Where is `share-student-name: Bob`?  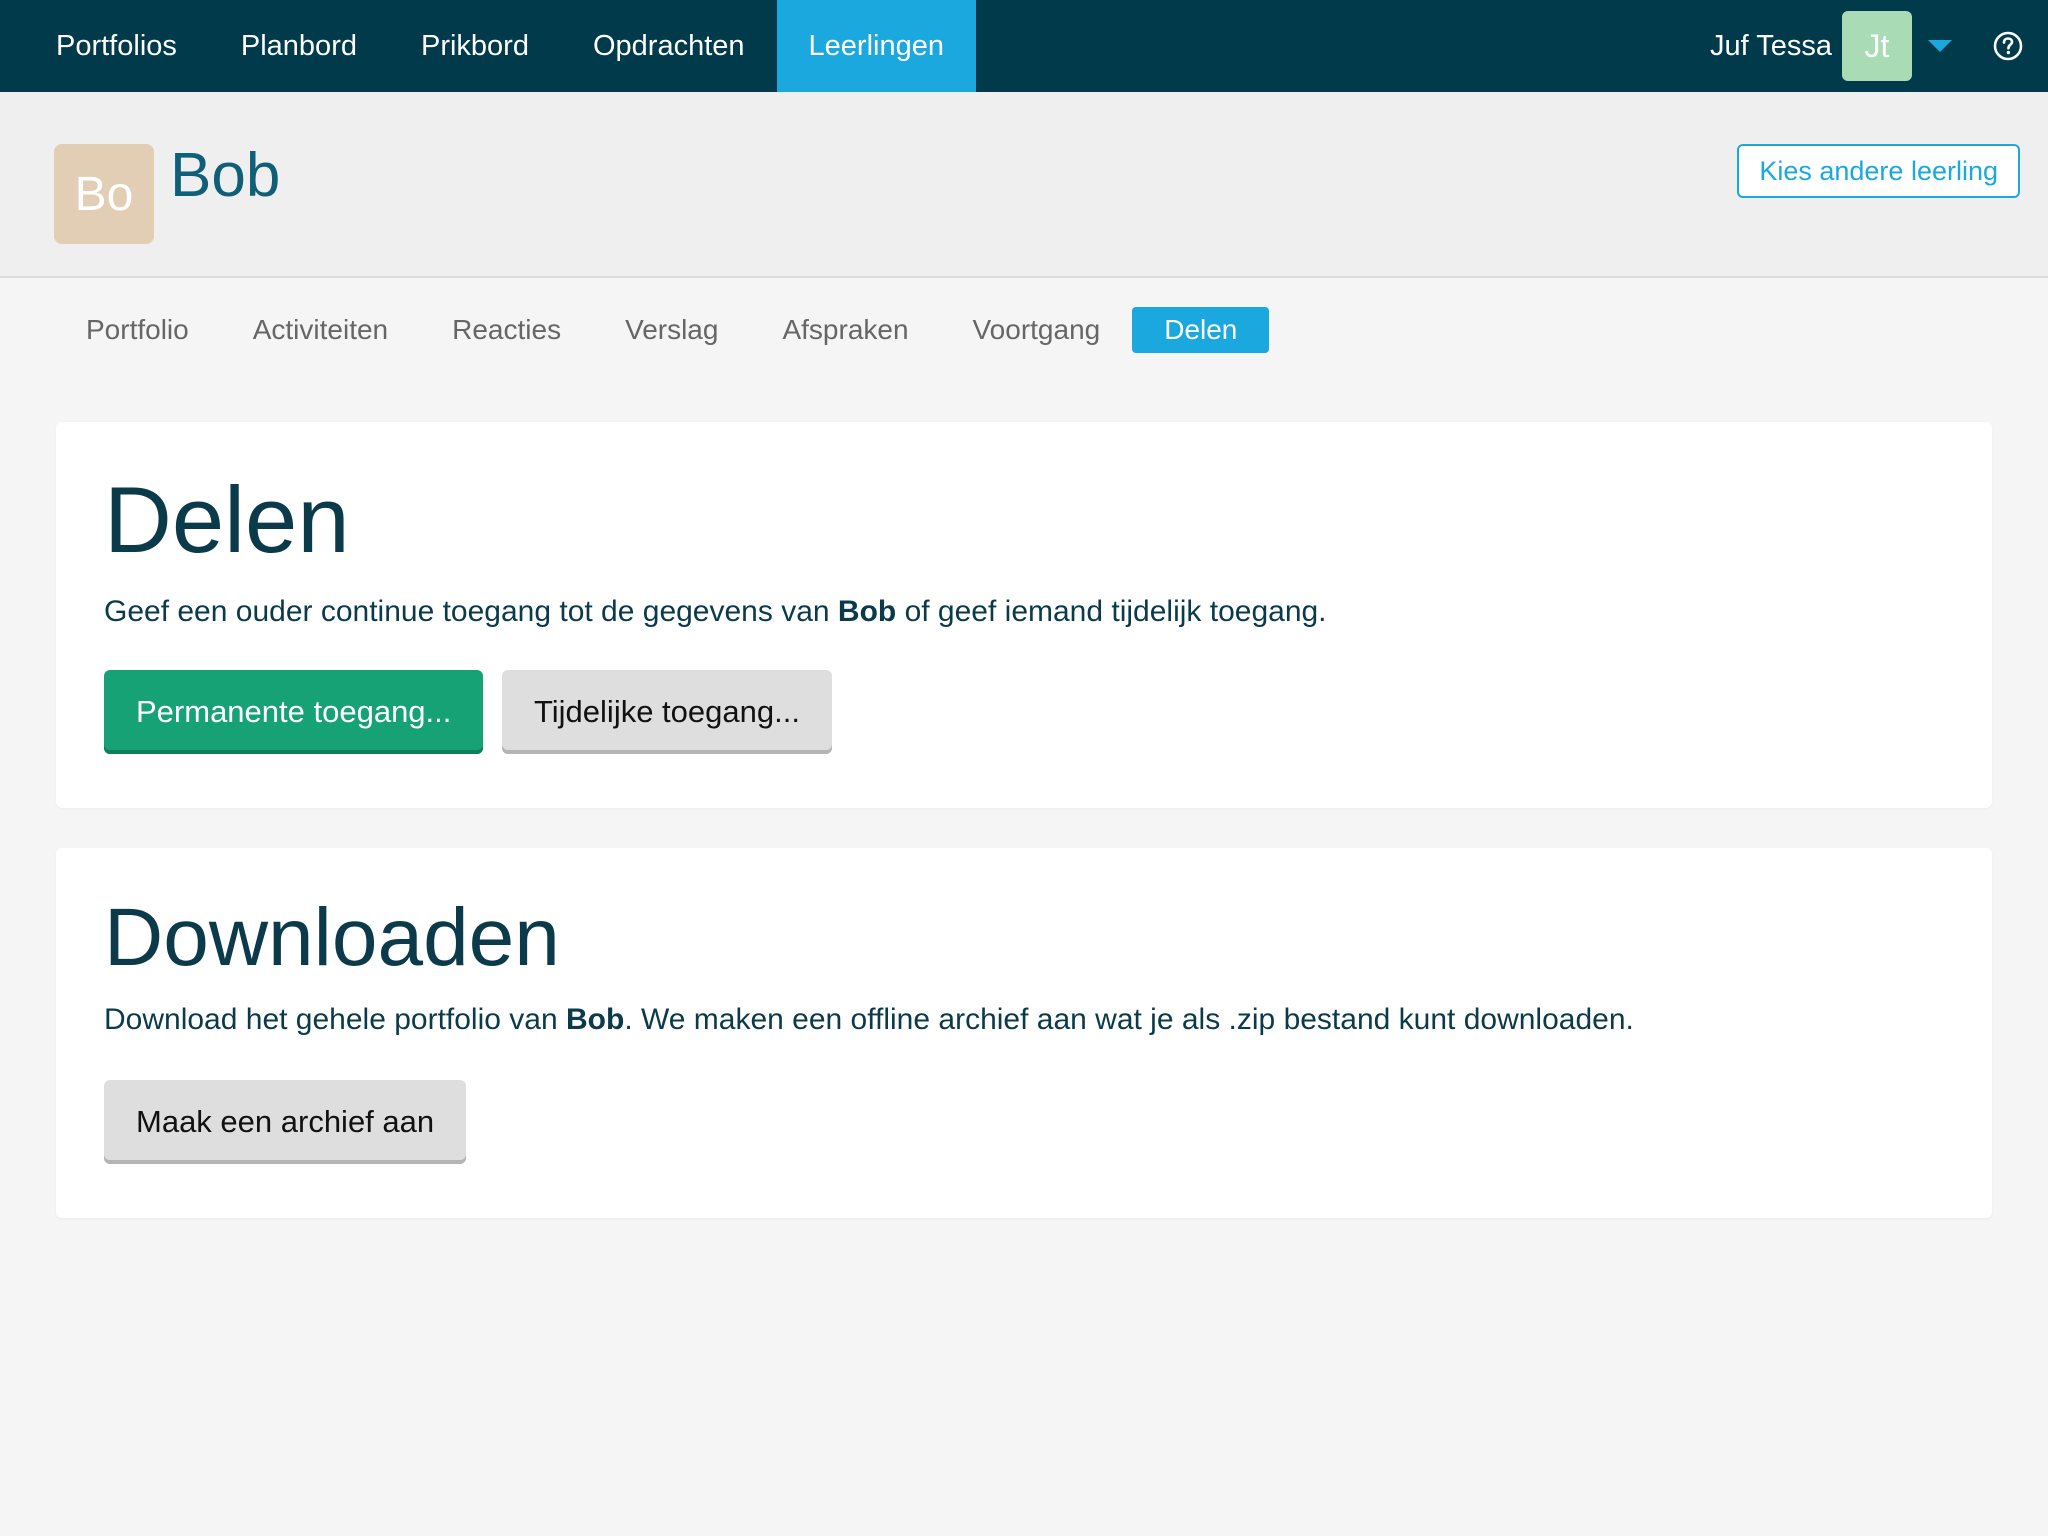 share-student-name: Bob is located at coordinates (867, 611).